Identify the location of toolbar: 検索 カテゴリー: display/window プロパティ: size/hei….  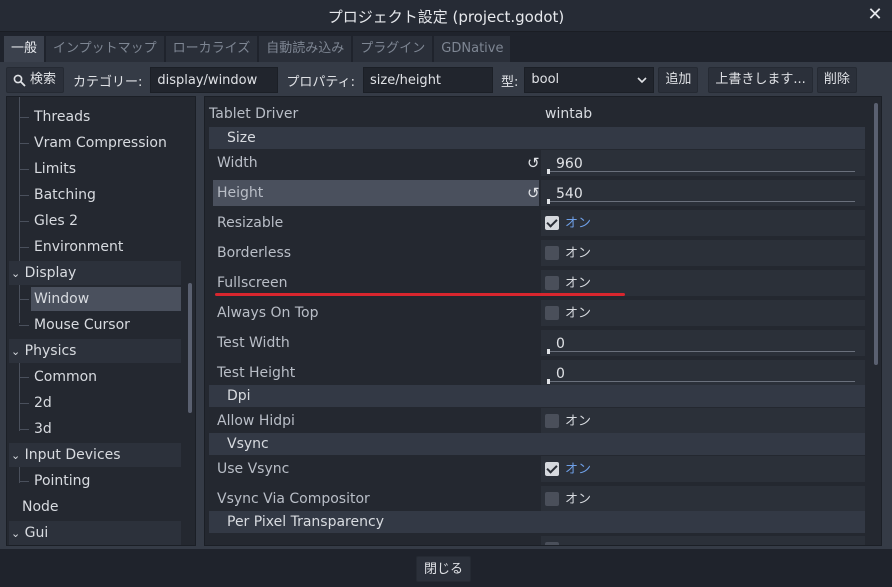
(431, 80).